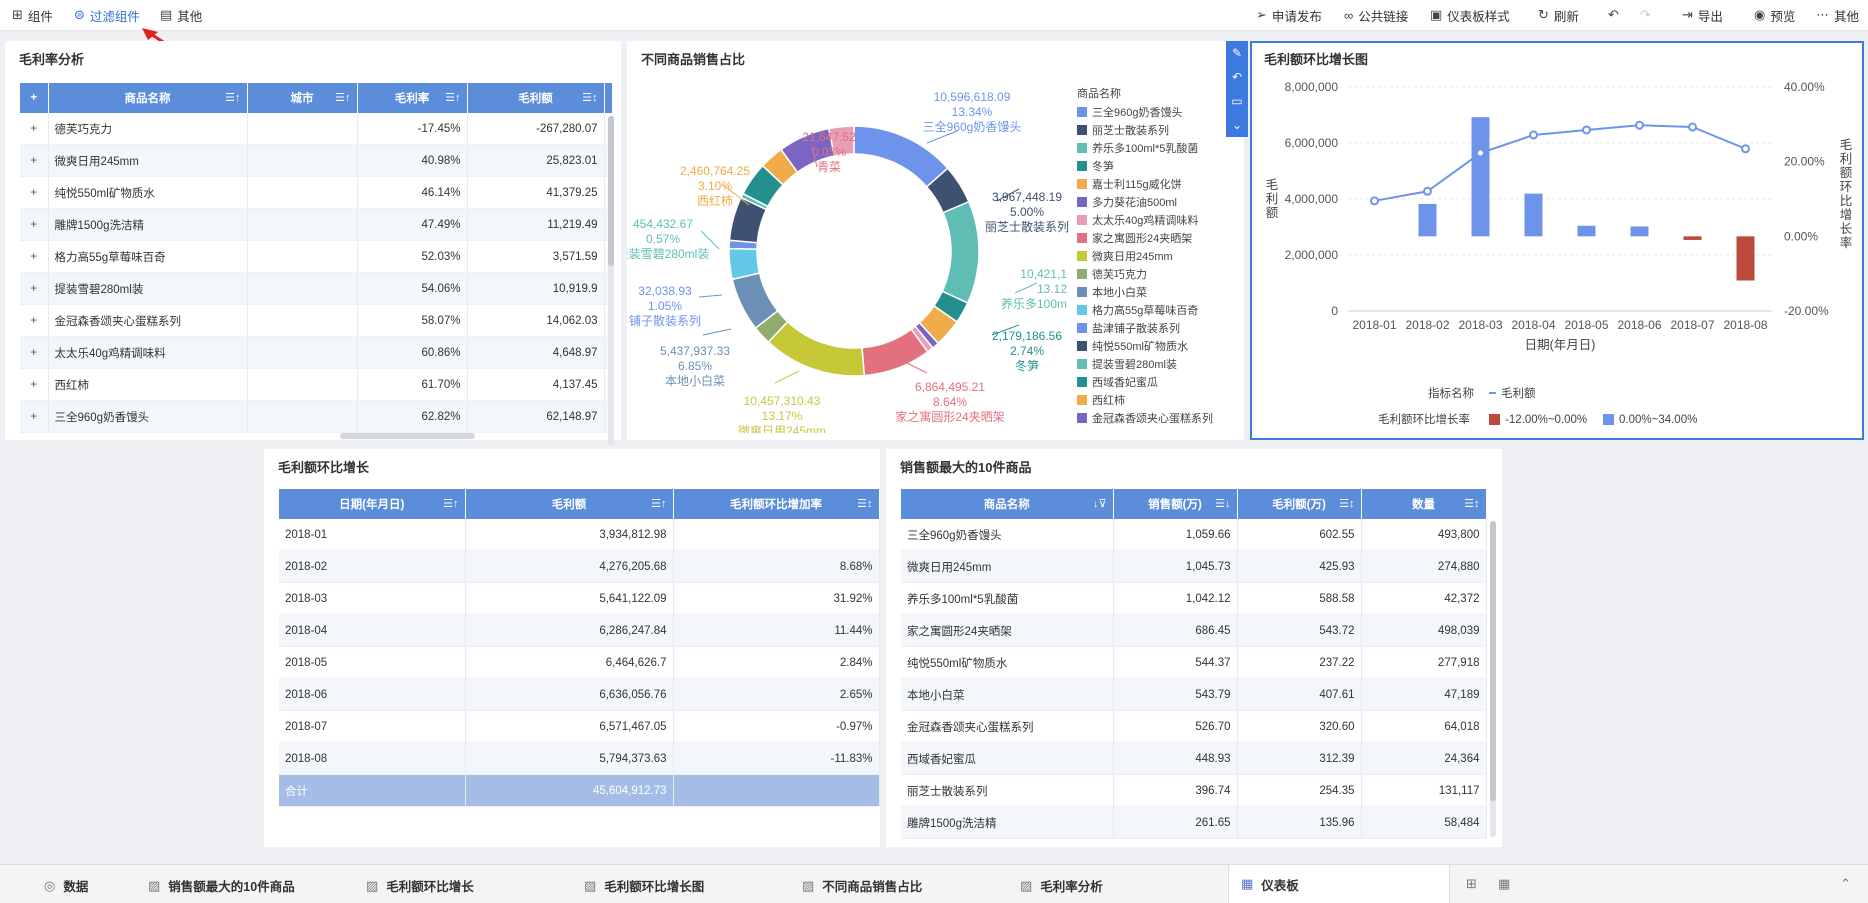 The height and width of the screenshot is (903, 1868). What do you see at coordinates (1470, 15) in the screenshot?
I see `dashboard-style-button: ▣ 仪表板样式` at bounding box center [1470, 15].